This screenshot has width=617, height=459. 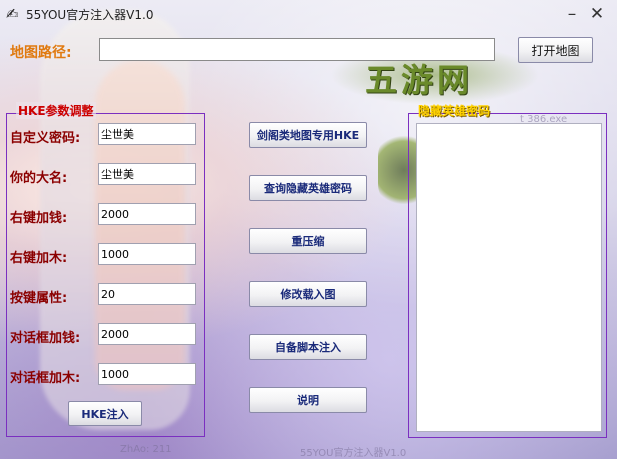 What do you see at coordinates (308, 347) in the screenshot?
I see `custom-script-inject-button: 自备脚本注入` at bounding box center [308, 347].